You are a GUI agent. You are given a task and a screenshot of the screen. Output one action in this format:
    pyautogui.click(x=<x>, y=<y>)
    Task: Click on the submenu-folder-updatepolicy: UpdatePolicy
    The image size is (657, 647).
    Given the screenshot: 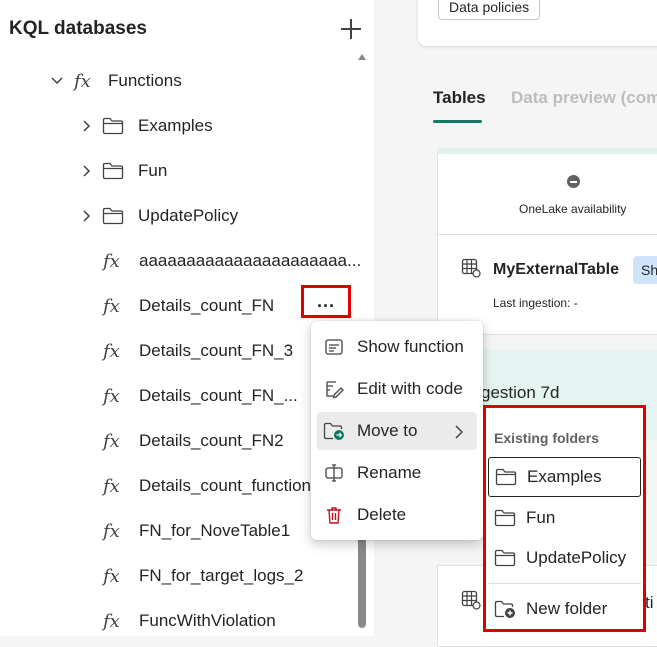 What is the action you would take?
    pyautogui.click(x=564, y=558)
    